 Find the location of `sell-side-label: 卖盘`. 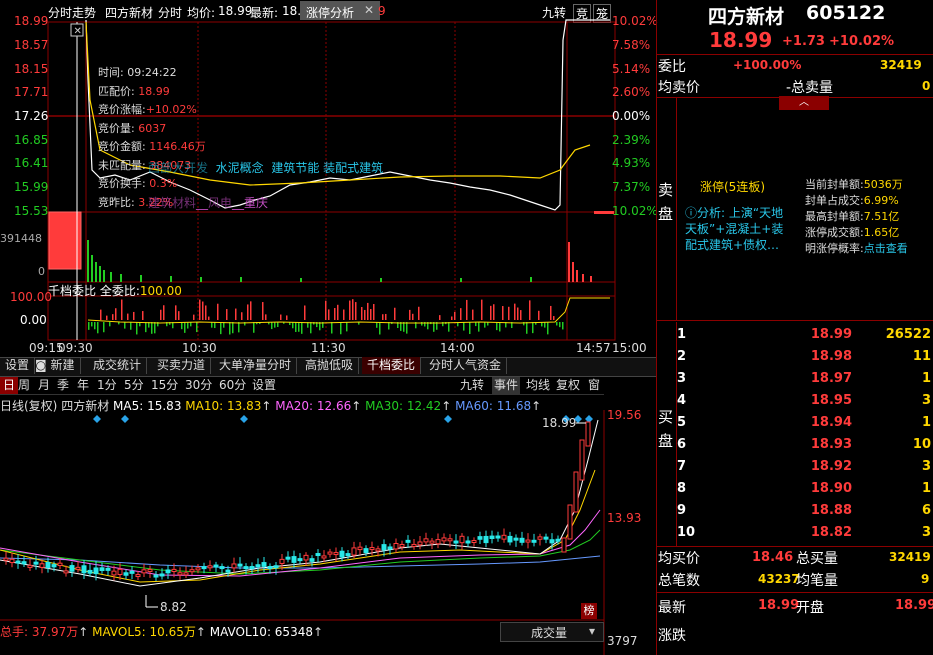

sell-side-label: 卖盘 is located at coordinates (666, 202).